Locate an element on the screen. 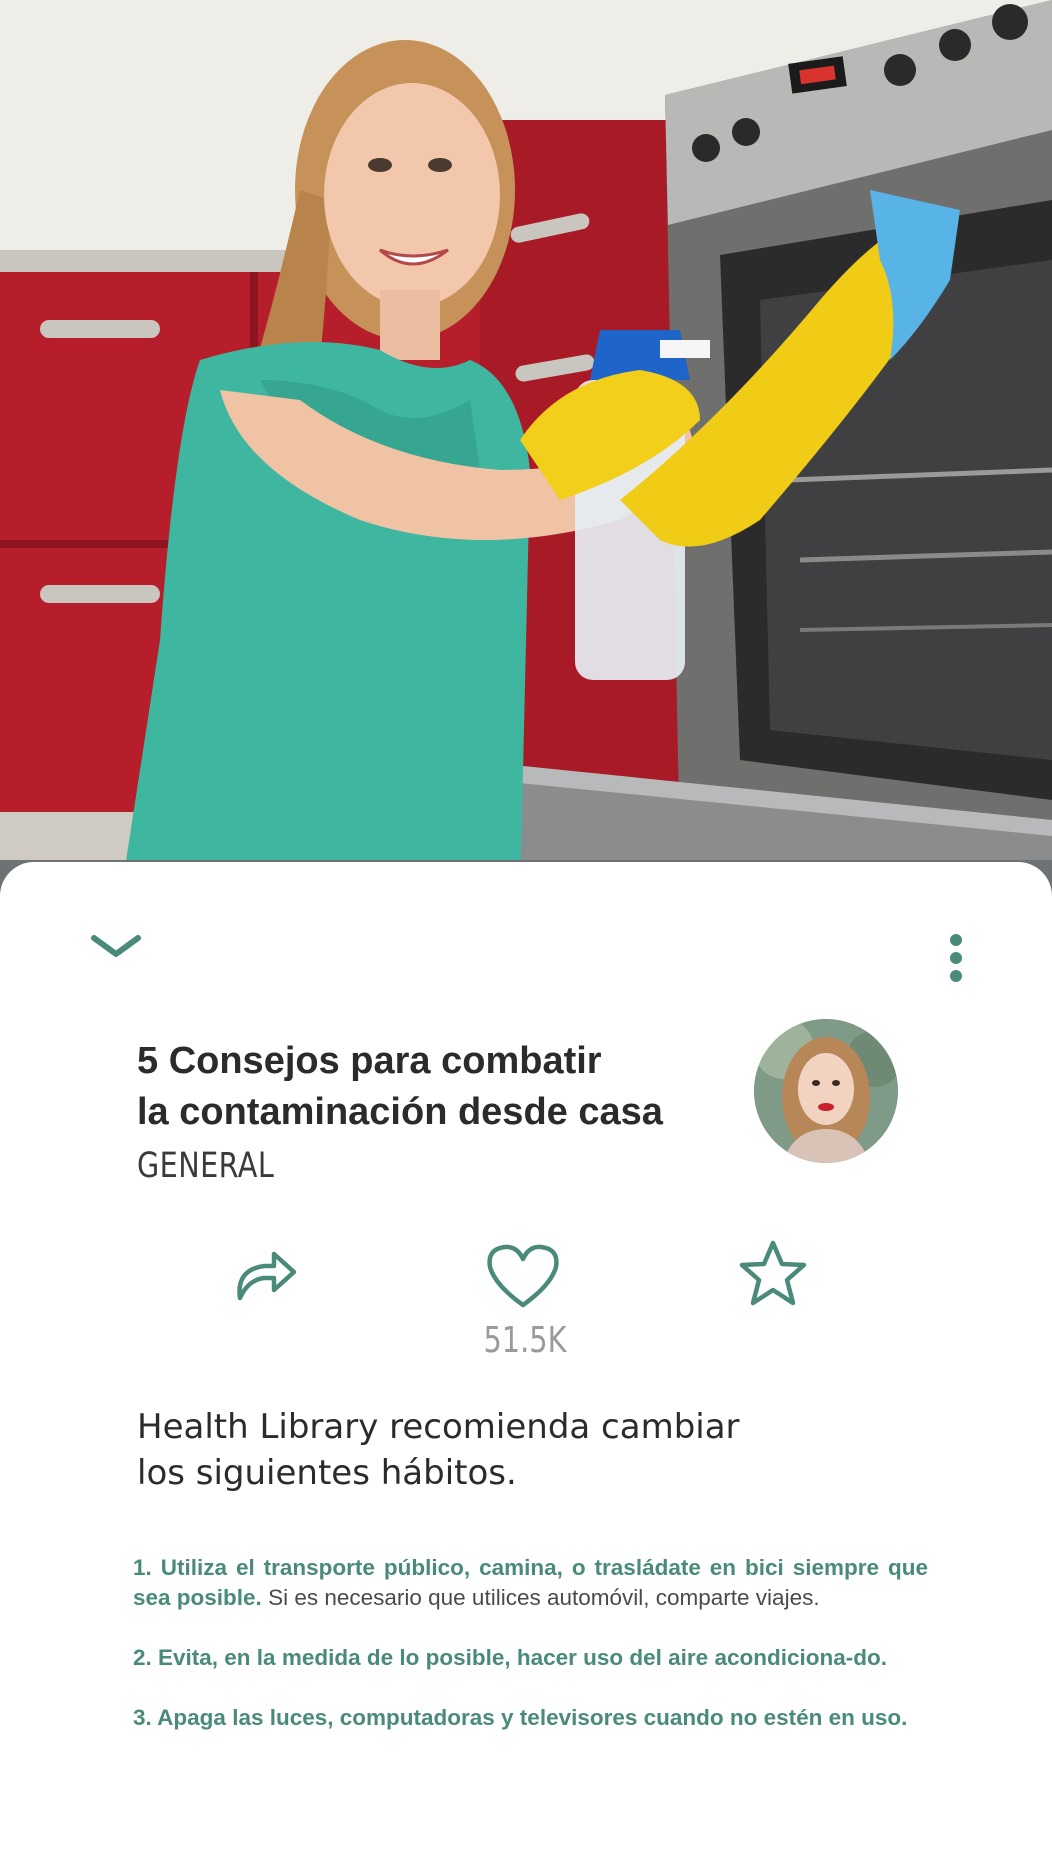  more-vertical-icon is located at coordinates (956, 958).